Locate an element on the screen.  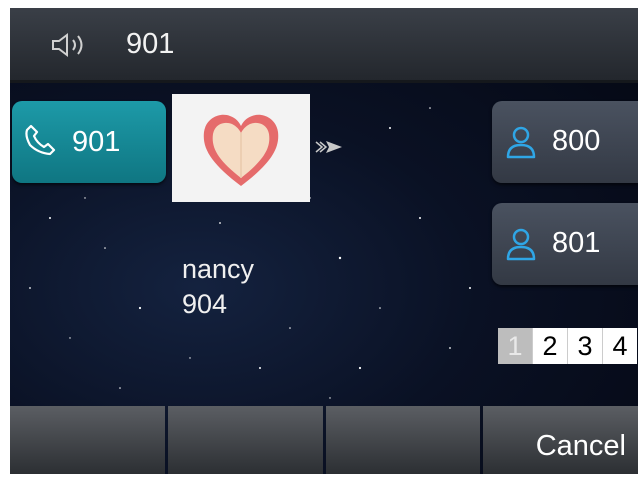
speaker-icon is located at coordinates (67, 45).